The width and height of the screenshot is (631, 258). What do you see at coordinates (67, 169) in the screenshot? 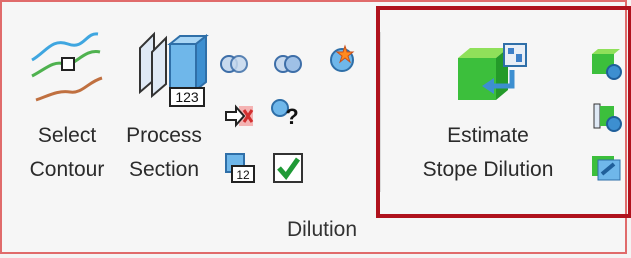
I see `select-contour-label-2: Contour` at bounding box center [67, 169].